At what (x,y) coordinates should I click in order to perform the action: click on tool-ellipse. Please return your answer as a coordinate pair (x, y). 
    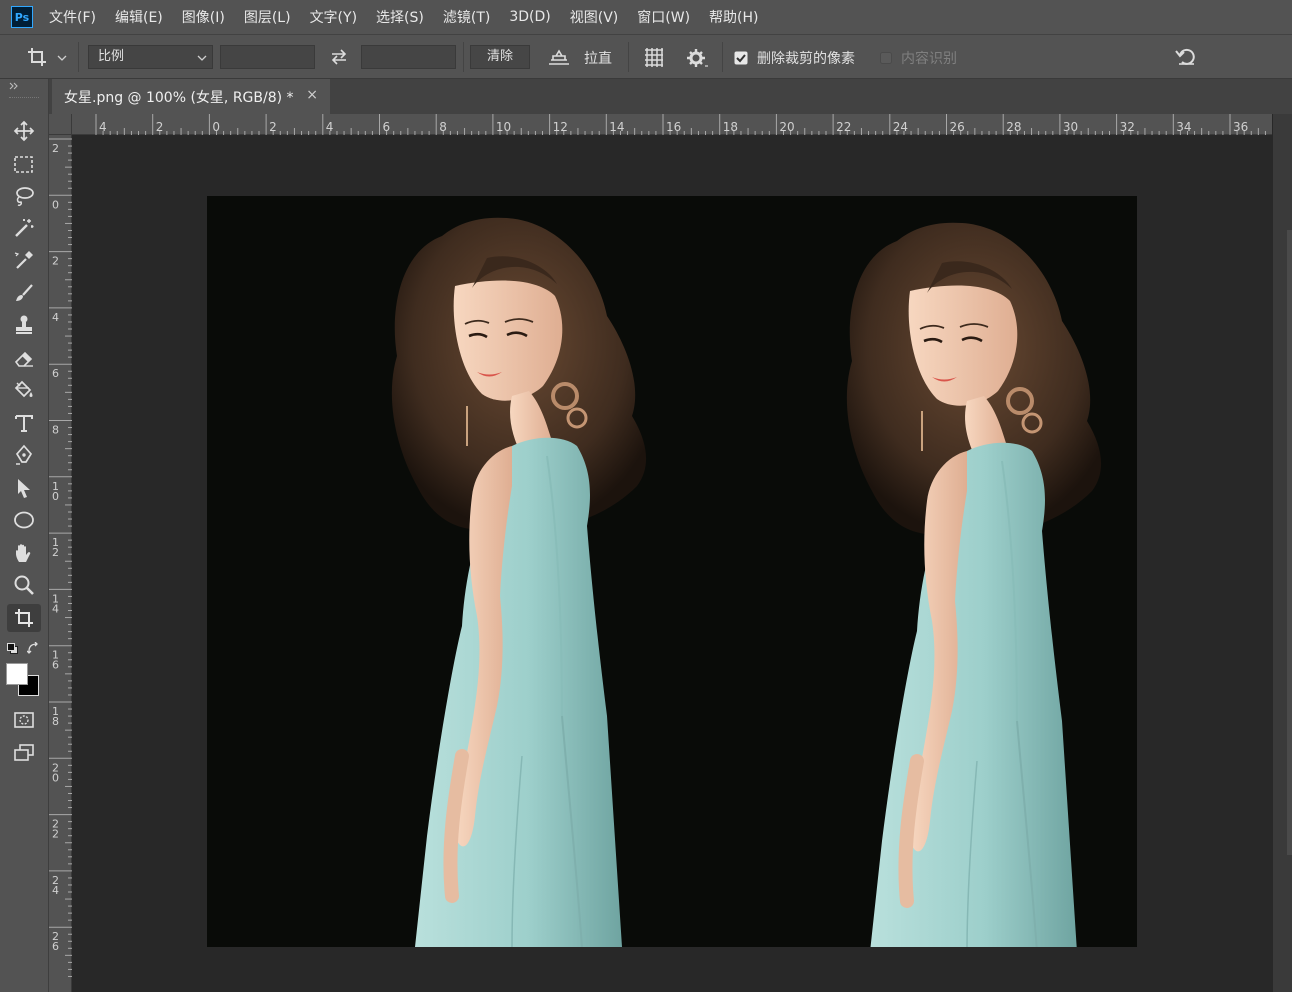
    Looking at the image, I should click on (24, 520).